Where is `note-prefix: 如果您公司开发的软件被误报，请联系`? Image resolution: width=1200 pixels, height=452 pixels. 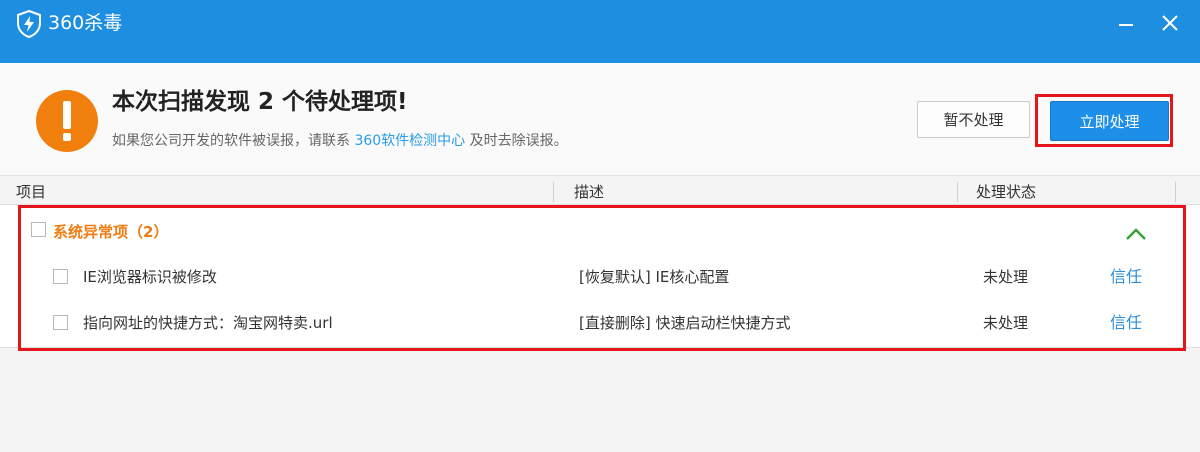 note-prefix: 如果您公司开发的软件被误报，请联系 is located at coordinates (231, 141).